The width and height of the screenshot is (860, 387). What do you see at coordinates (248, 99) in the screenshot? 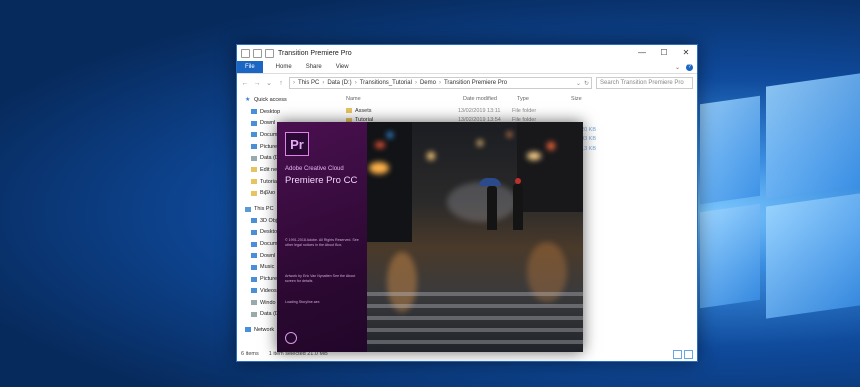
I see `star-icon: ★` at bounding box center [248, 99].